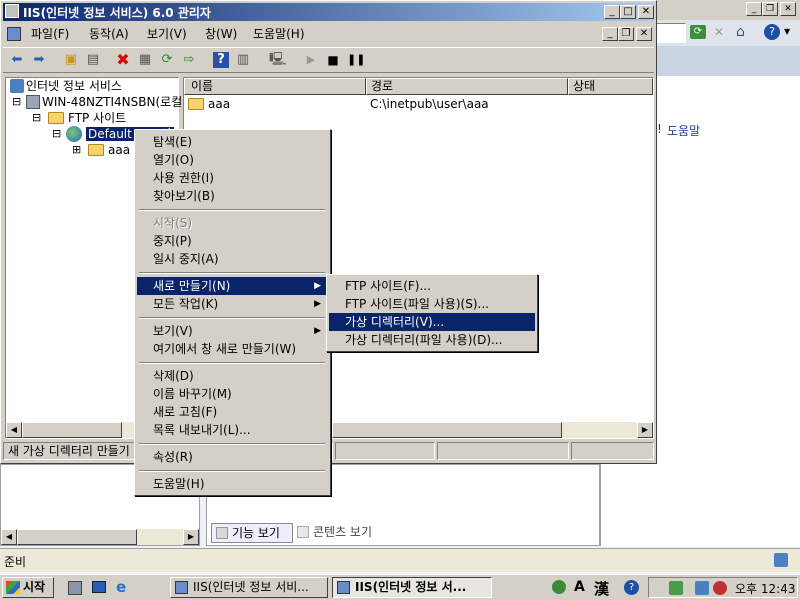  What do you see at coordinates (232, 304) in the screenshot?
I see `ctx-all-tasks: 모든 작업(K) ▶` at bounding box center [232, 304].